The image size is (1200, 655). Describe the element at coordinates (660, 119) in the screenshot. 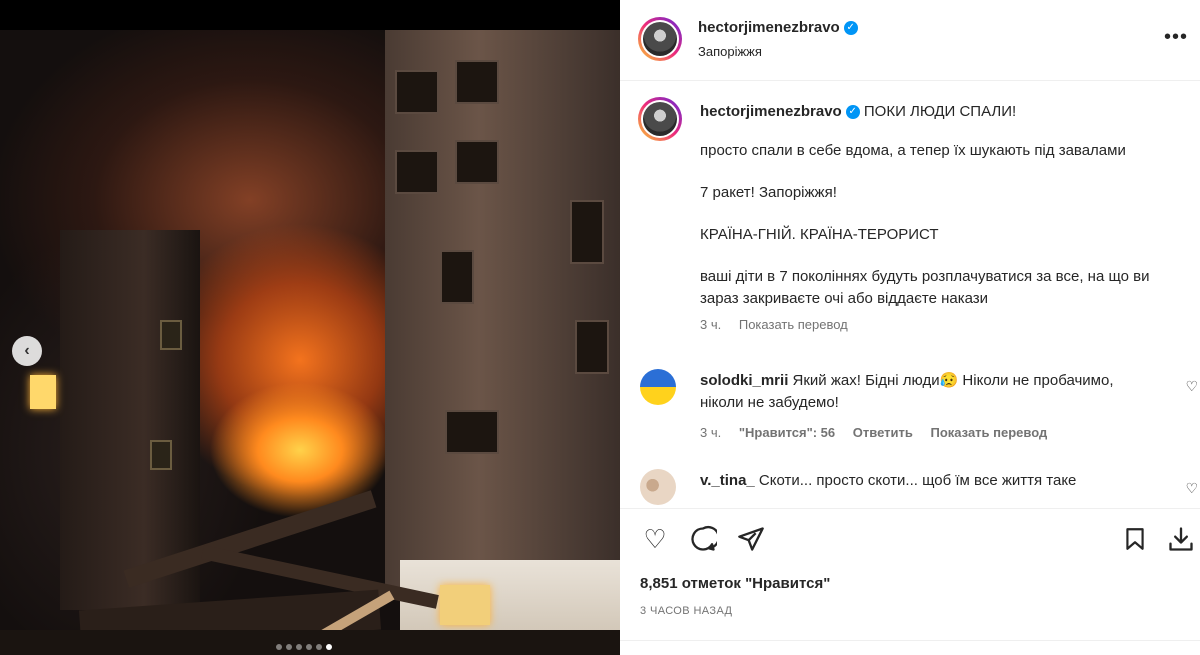

I see `caption-author-avatar` at that location.